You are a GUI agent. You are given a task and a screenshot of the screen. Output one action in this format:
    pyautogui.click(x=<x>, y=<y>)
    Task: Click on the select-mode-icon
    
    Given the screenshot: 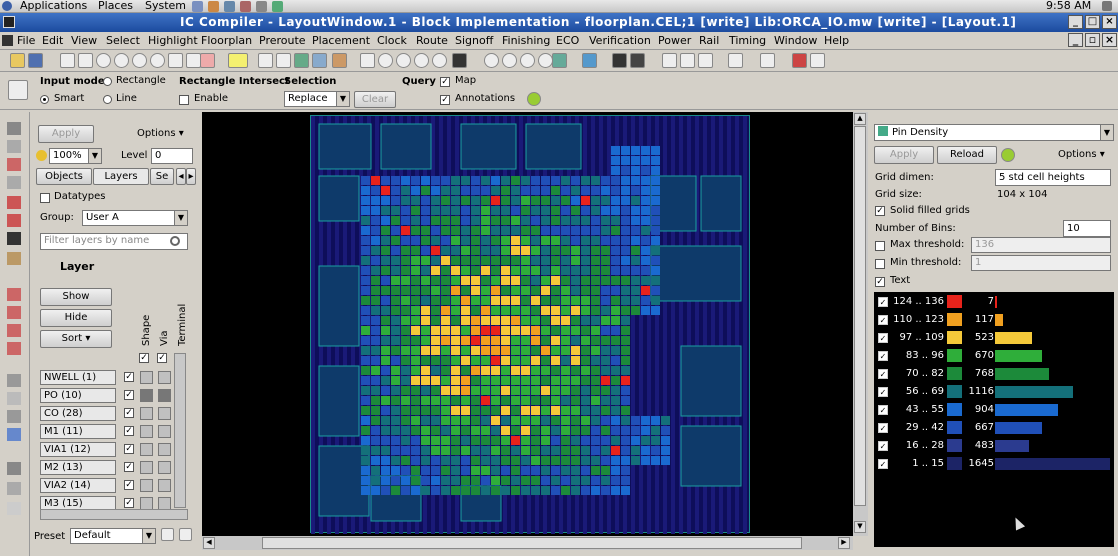 What is the action you would take?
    pyautogui.click(x=18, y=90)
    